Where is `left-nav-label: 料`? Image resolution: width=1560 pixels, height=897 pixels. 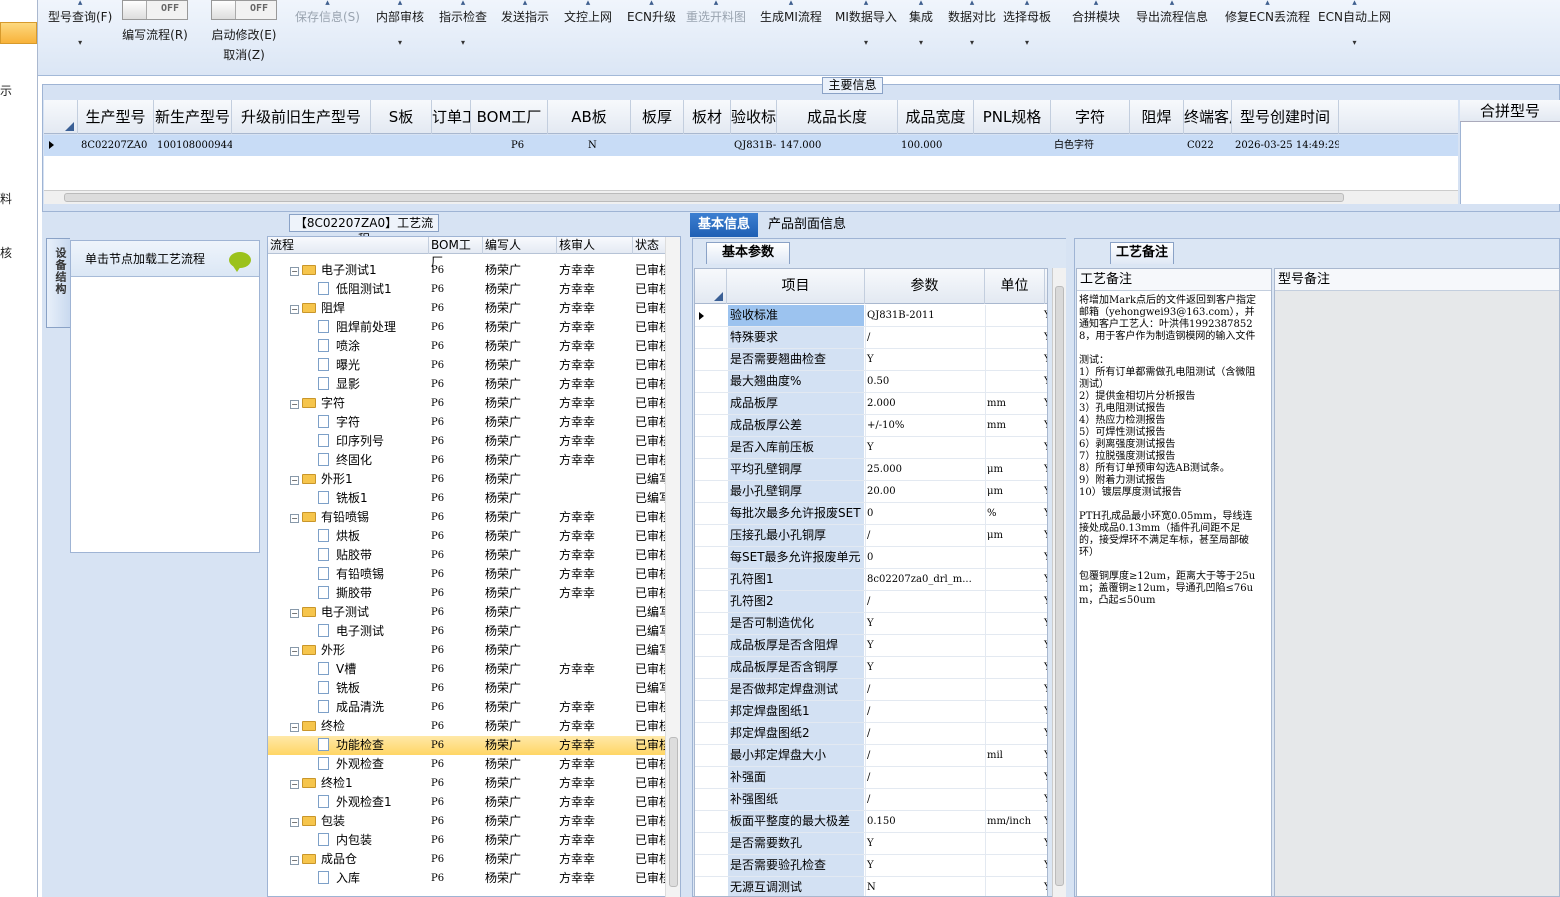 left-nav-label: 料 is located at coordinates (6, 198).